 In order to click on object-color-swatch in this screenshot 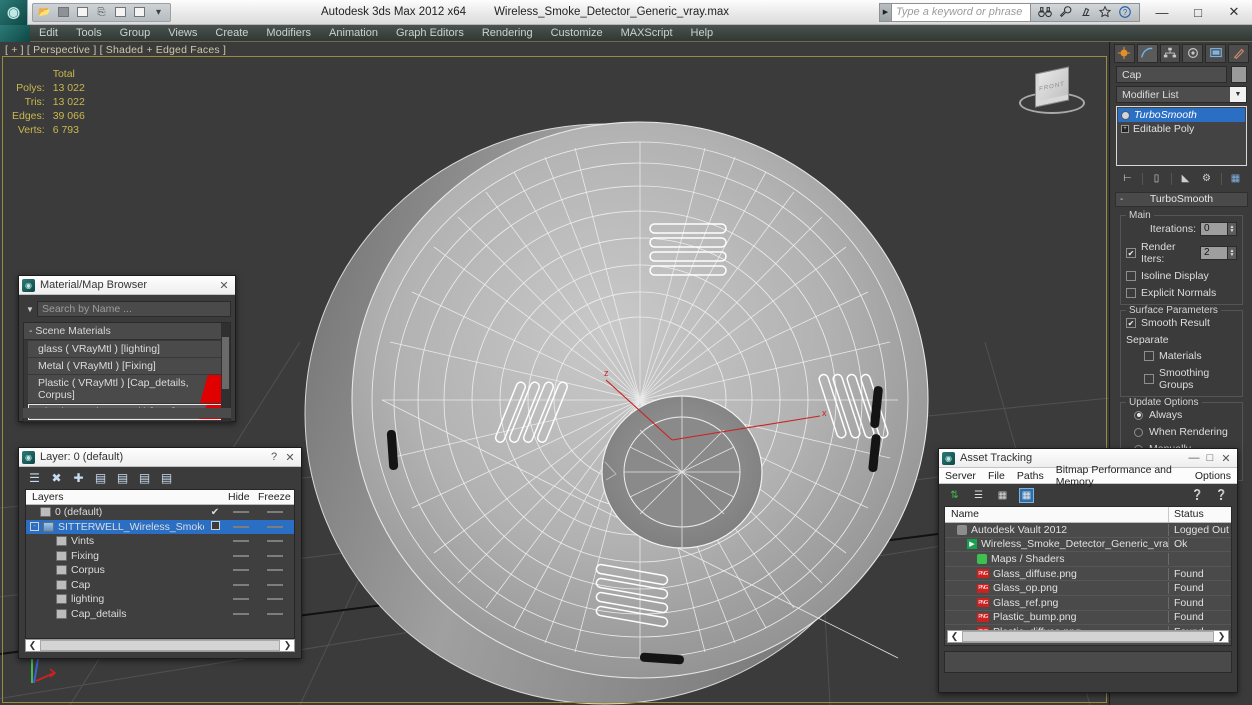, I will do `click(1239, 74)`.